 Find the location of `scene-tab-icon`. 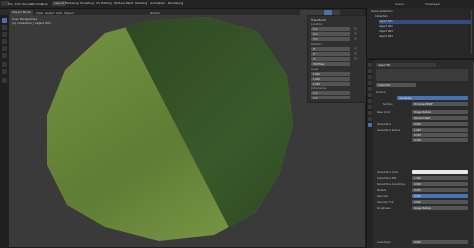

scene-tab-icon is located at coordinates (370, 83).